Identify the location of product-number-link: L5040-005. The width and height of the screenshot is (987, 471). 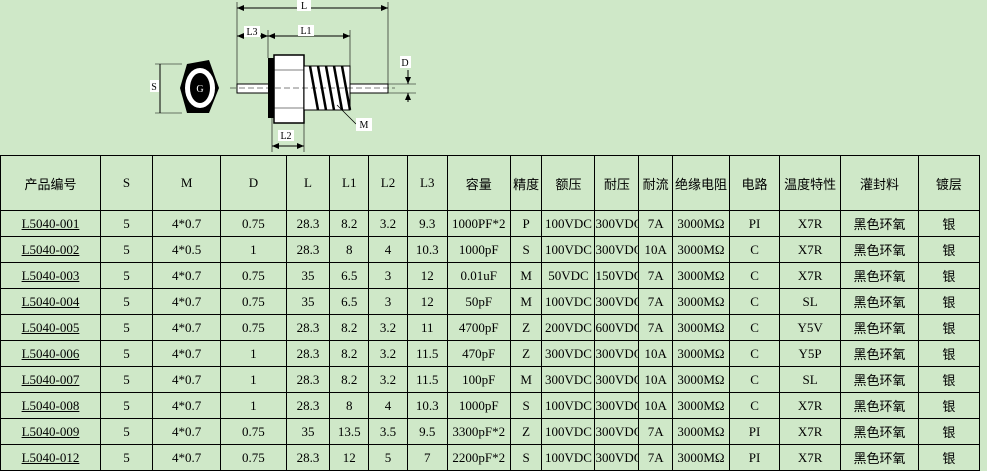
(50, 327).